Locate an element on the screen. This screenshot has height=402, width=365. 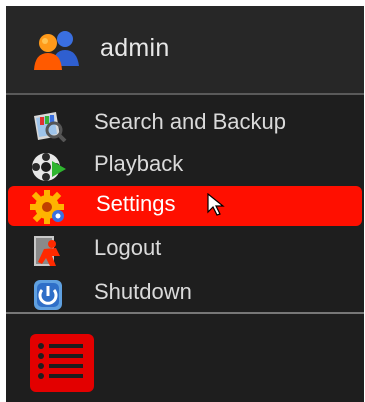
settings-icon is located at coordinates (47, 207).